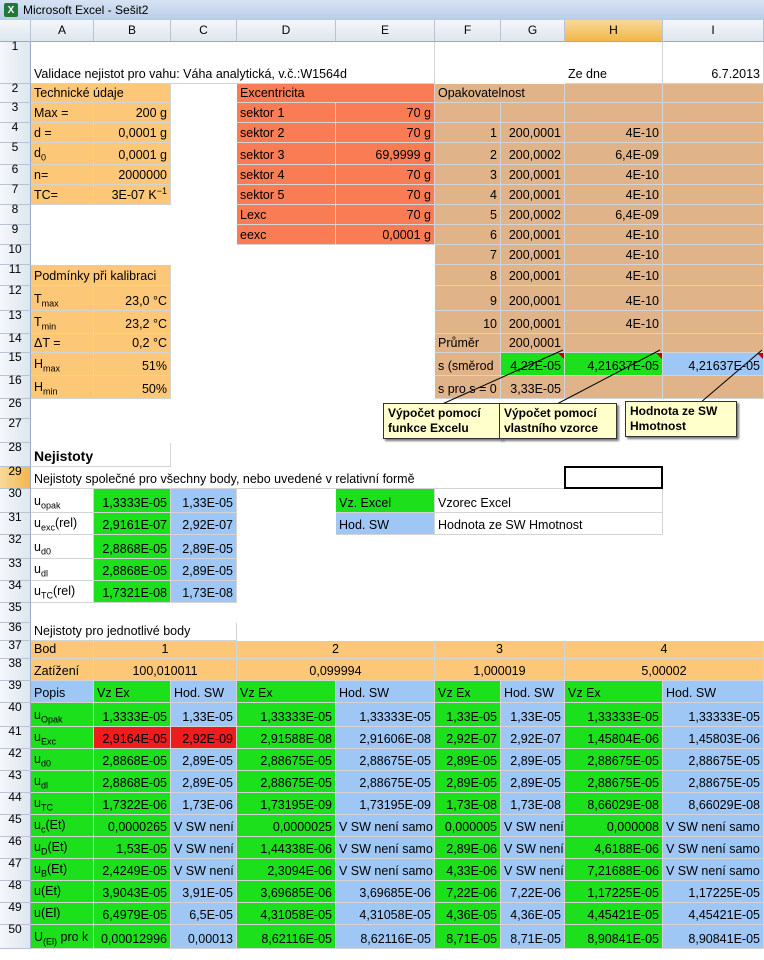 Image resolution: width=764 pixels, height=960 pixels. What do you see at coordinates (62, 892) in the screenshot?
I see `body-row-label: u(Et)` at bounding box center [62, 892].